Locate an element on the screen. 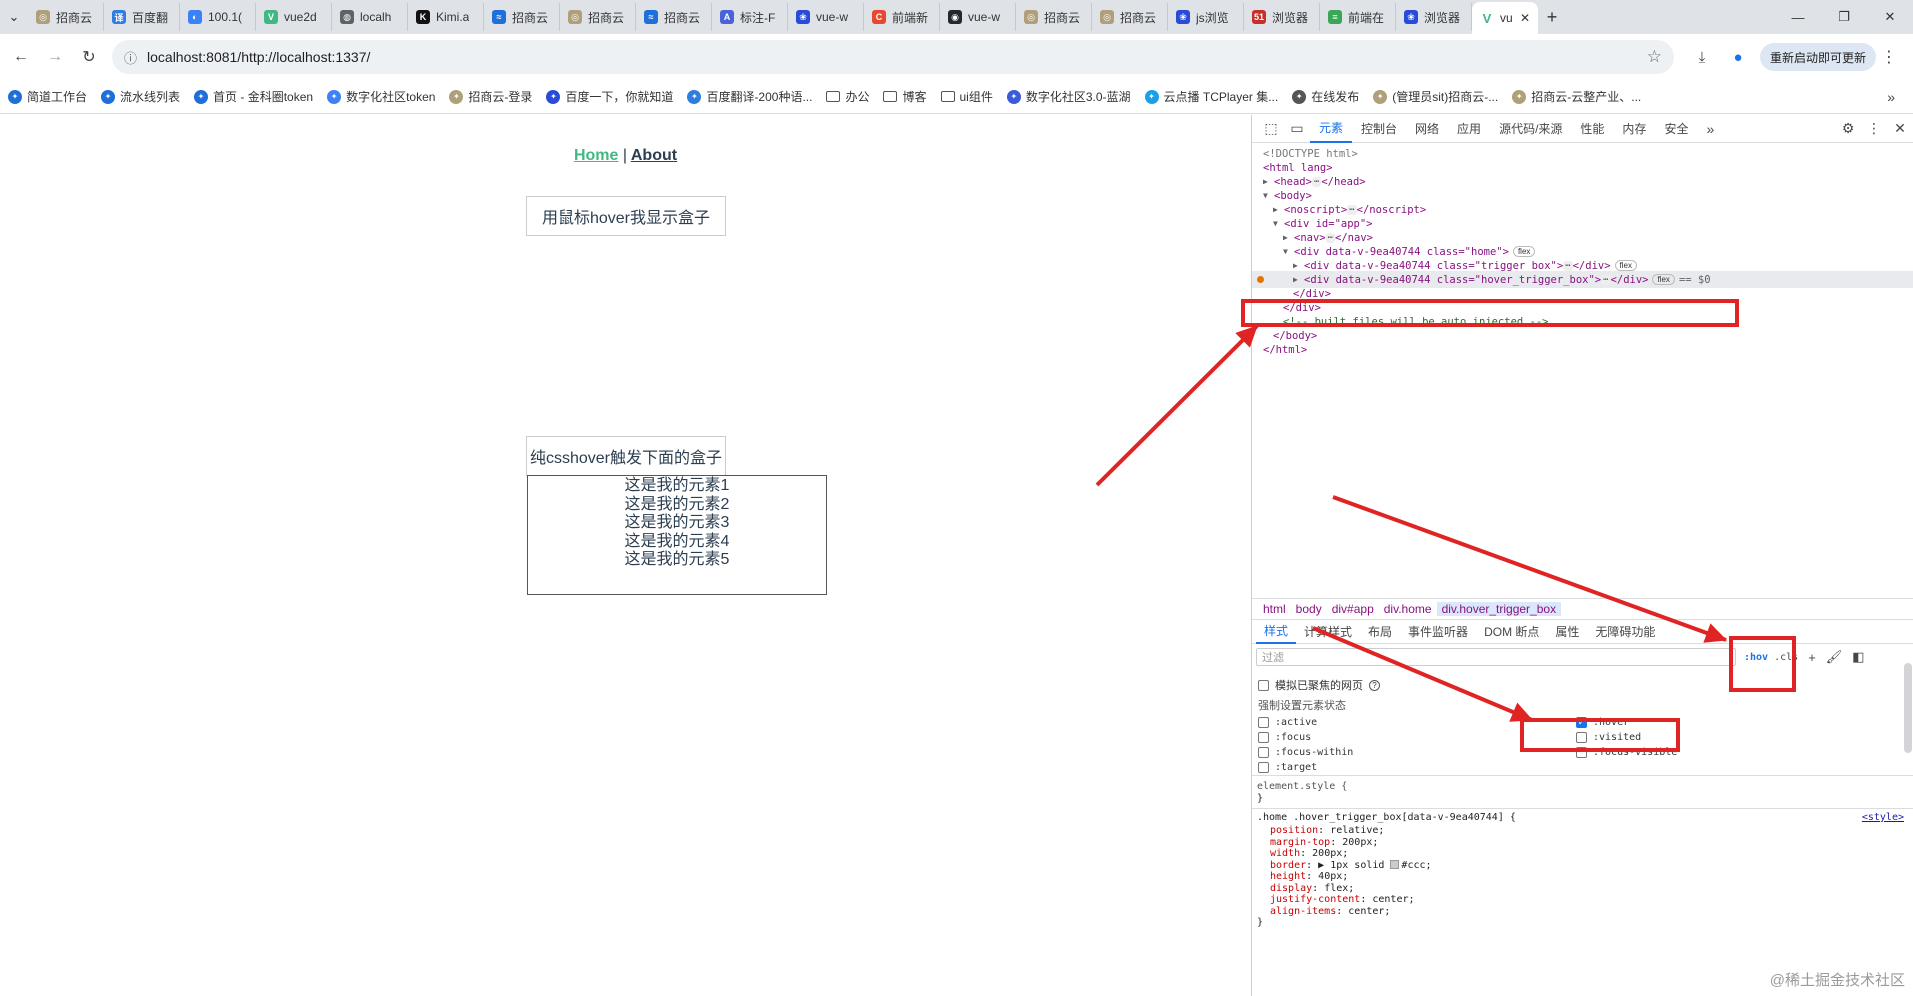 This screenshot has height=996, width=1913. flex-badge: flex is located at coordinates (1663, 279).